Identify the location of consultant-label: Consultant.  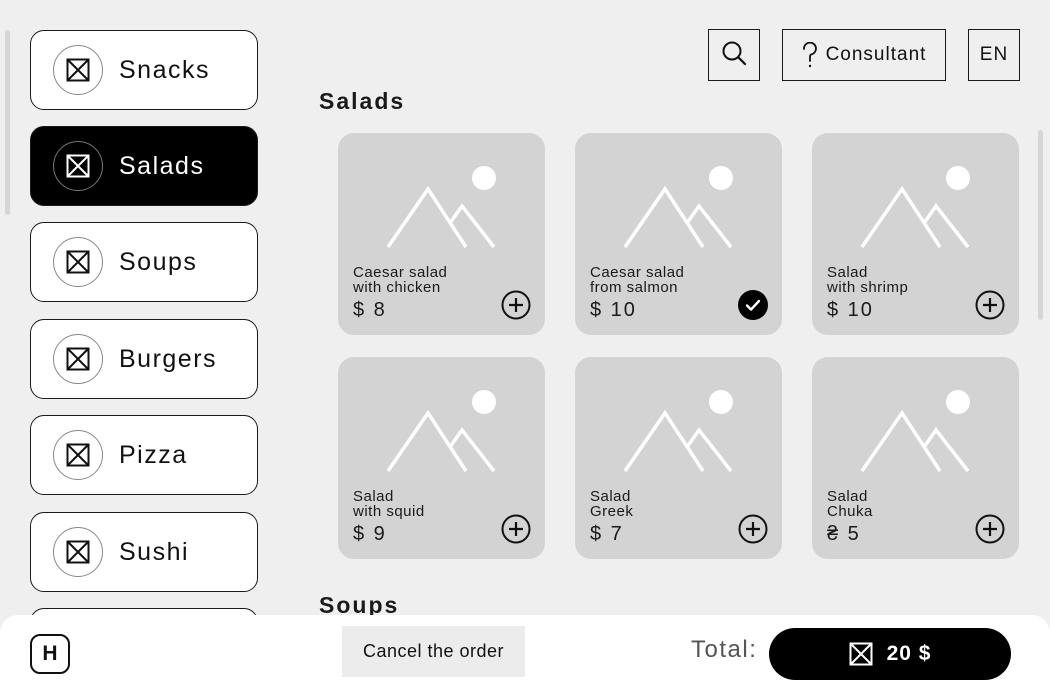
(876, 54).